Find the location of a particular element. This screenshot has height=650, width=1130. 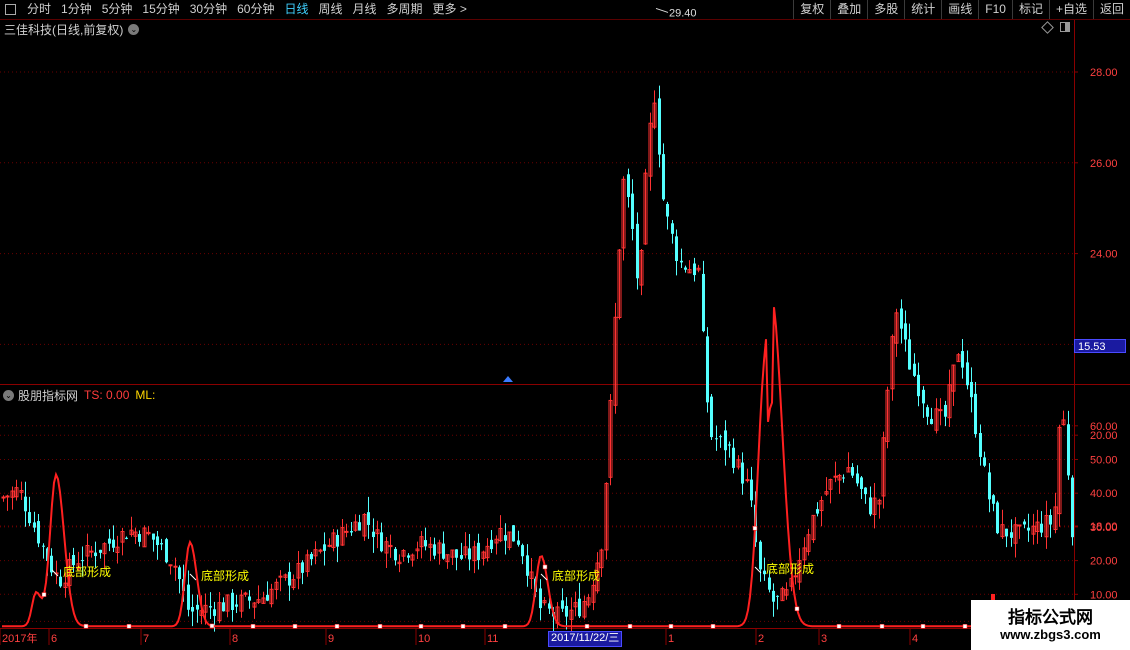

time-axis-label: 7 is located at coordinates (146, 639).